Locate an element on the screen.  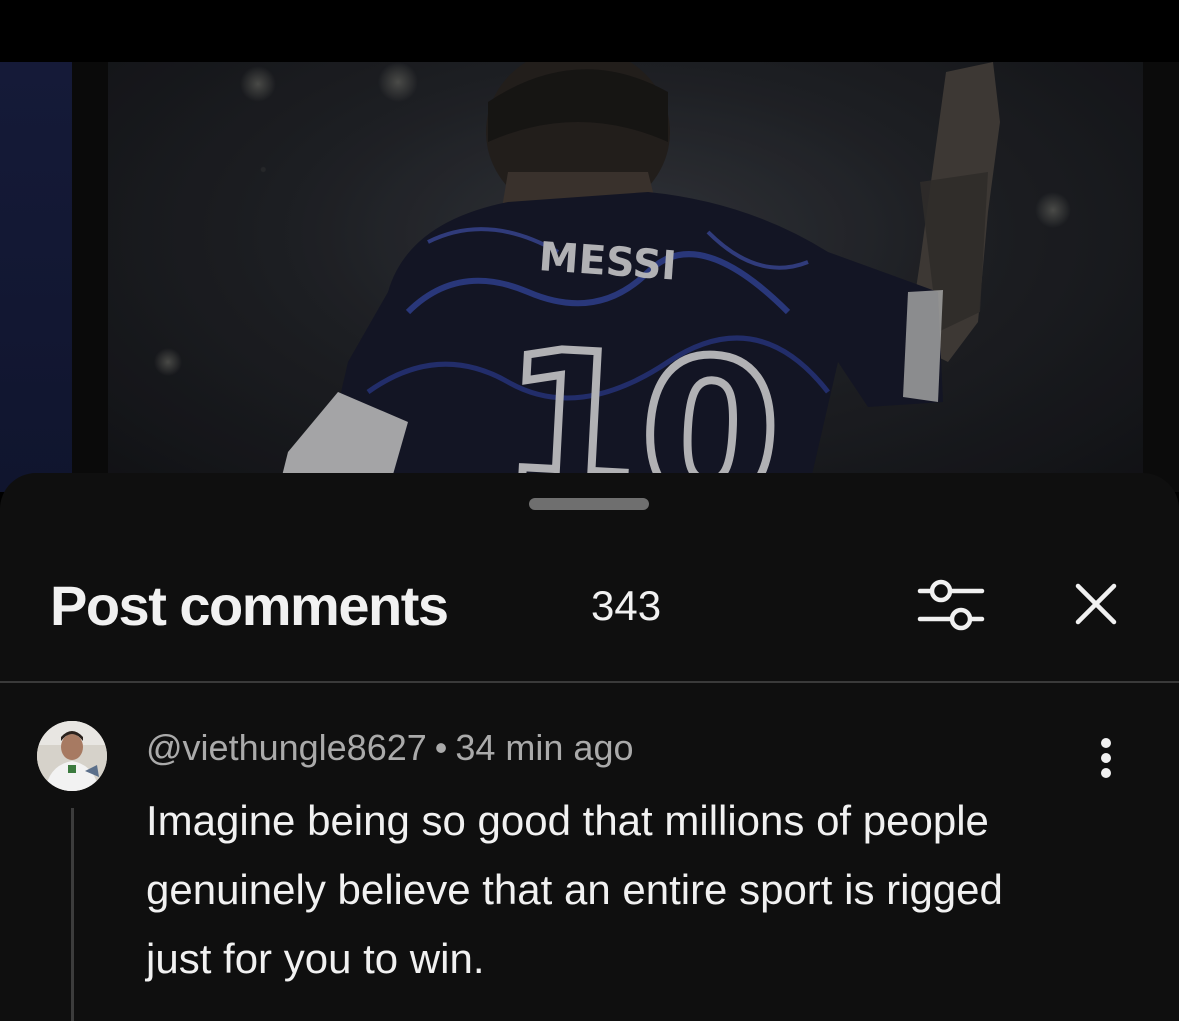
sort-filter-button is located at coordinates (952, 604).